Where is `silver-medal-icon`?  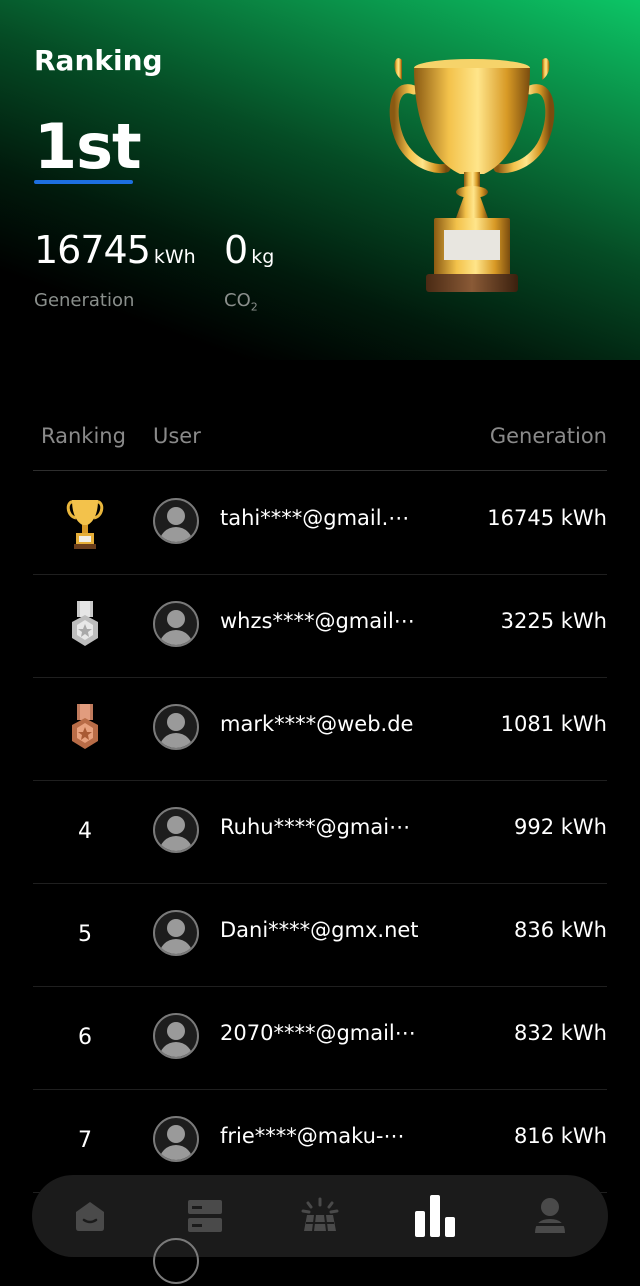
silver-medal-icon is located at coordinates (85, 623).